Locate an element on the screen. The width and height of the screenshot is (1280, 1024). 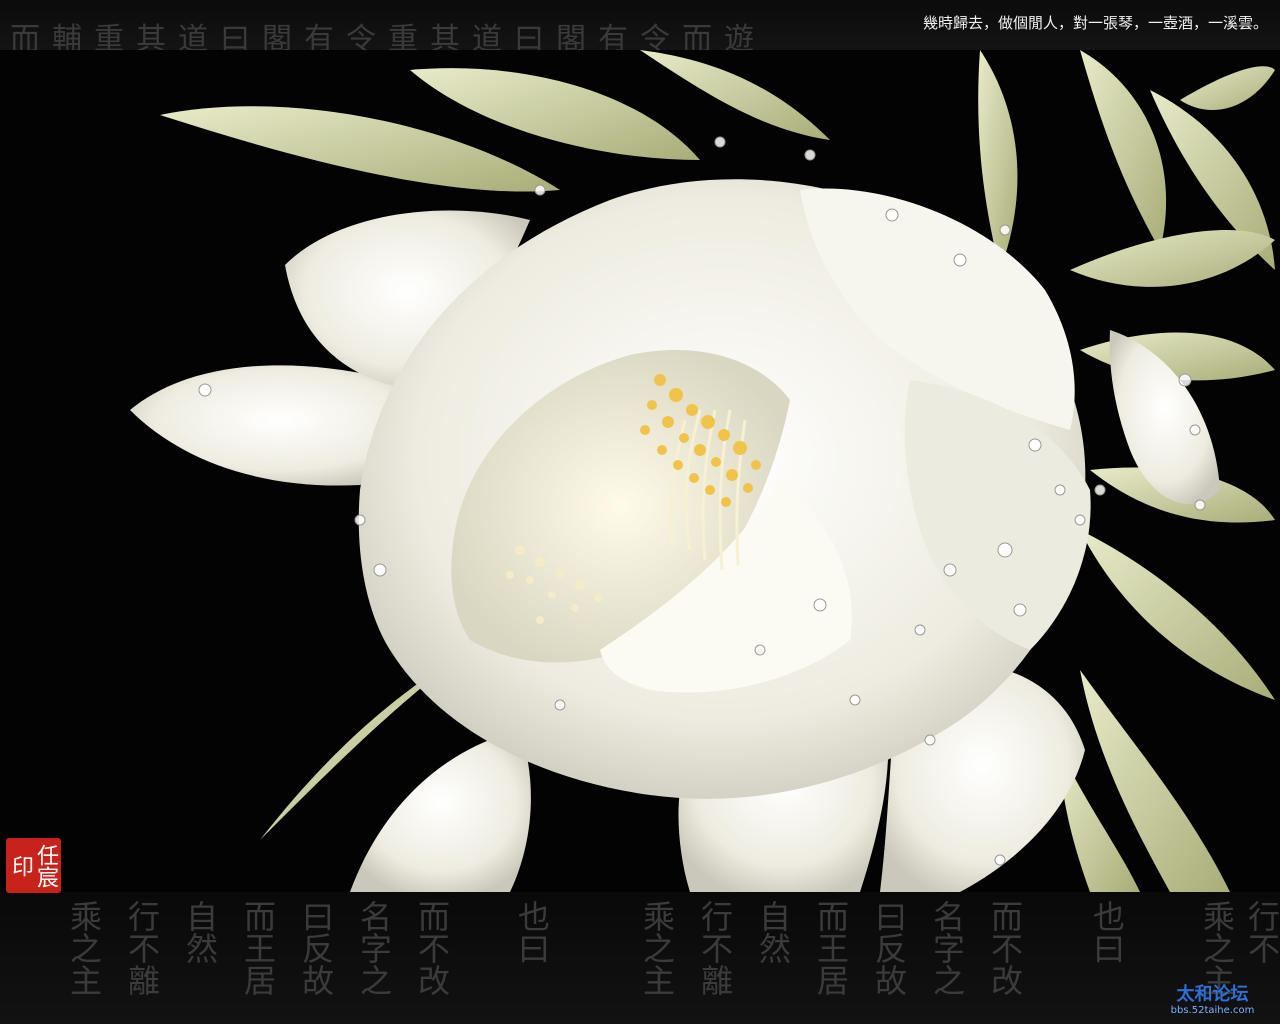
site-watermark: 太和论坛 bbs.52taihe.com is located at coordinates (1212, 1001).